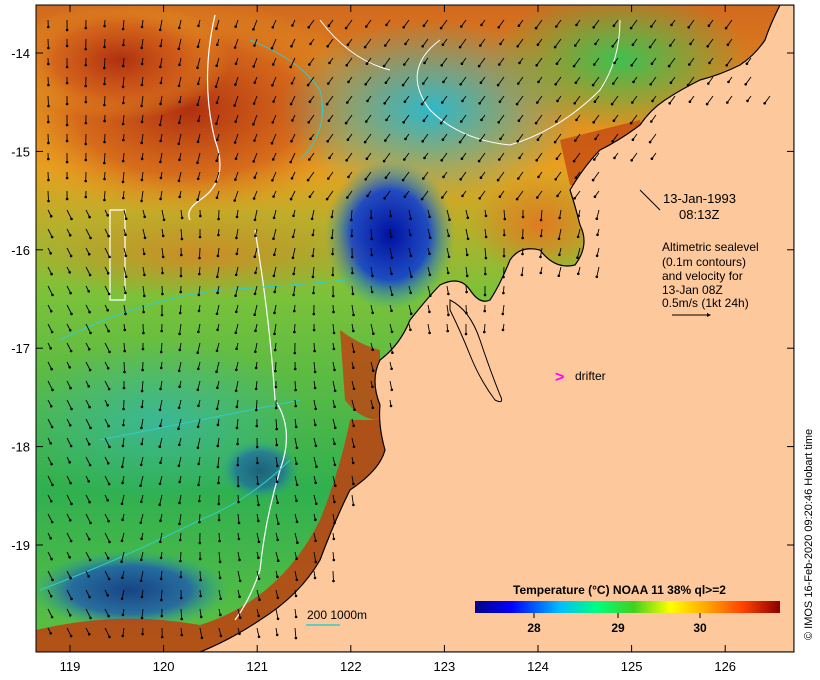  I want to click on lat-tick-label: -14, so click(20, 53).